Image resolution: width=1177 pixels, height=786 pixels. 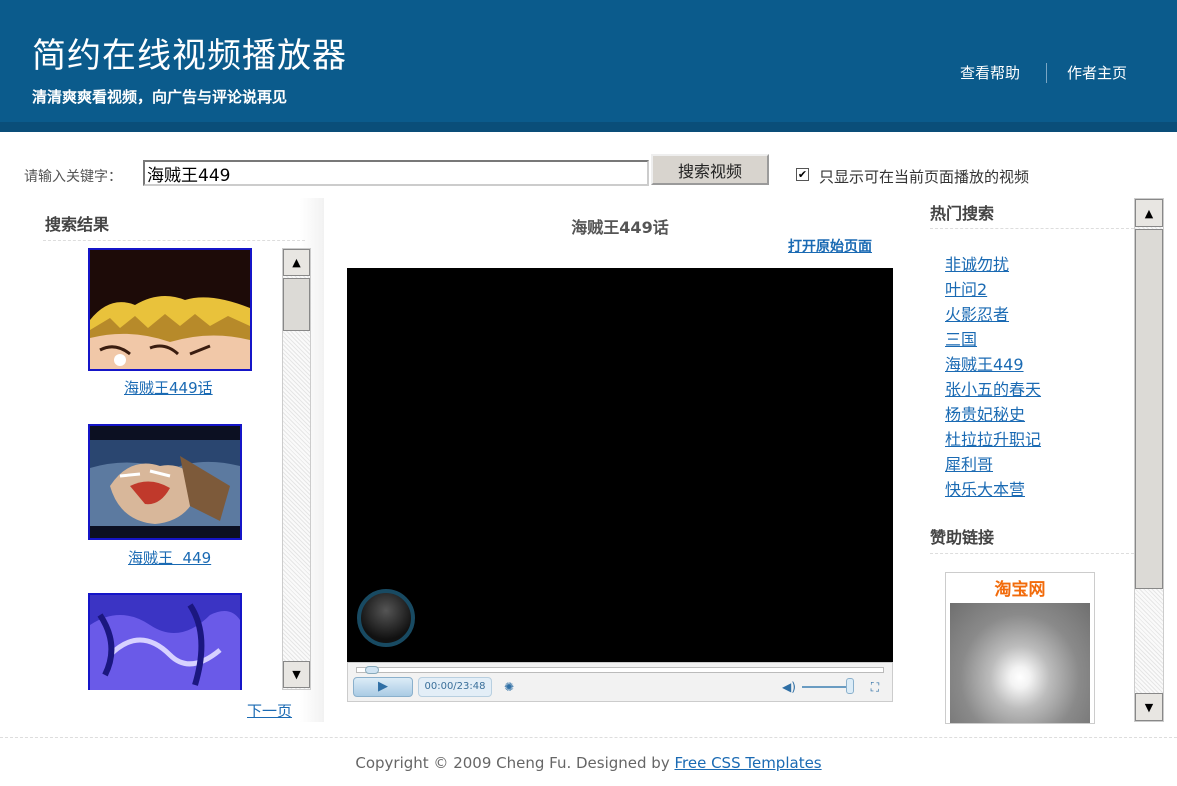 What do you see at coordinates (169, 557) in the screenshot?
I see `result-link-2: 海贼王 449` at bounding box center [169, 557].